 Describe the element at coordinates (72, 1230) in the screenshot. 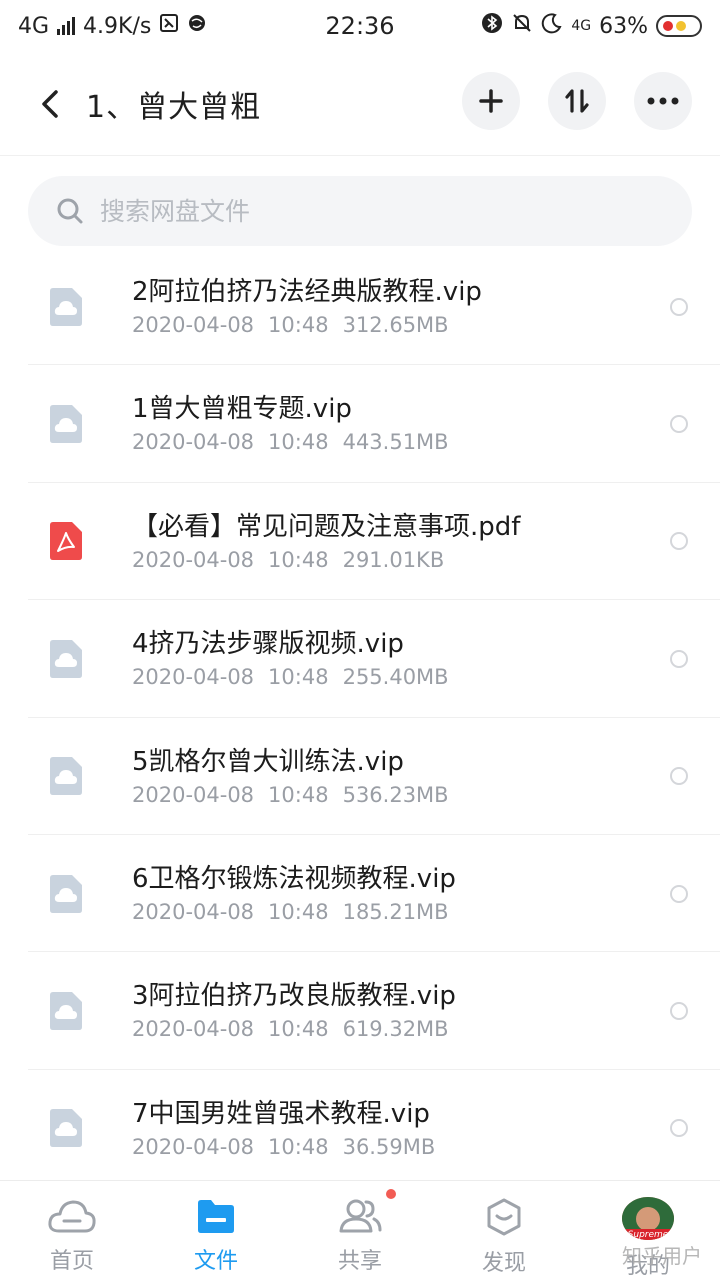

I see `nav-item-home: 首页` at that location.